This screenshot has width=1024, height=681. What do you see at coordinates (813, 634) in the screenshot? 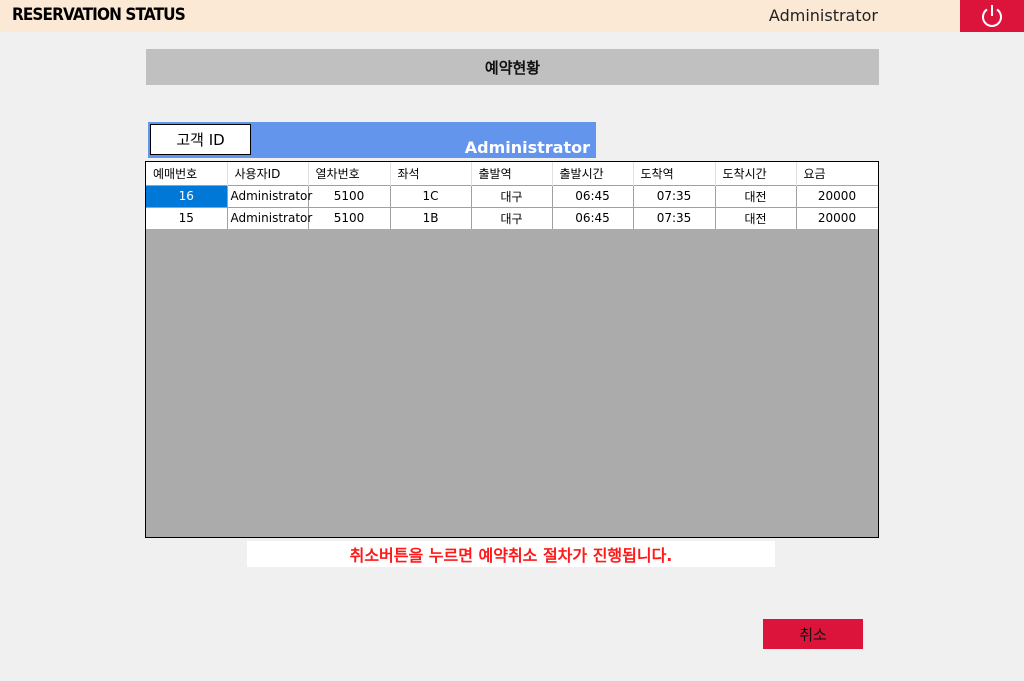
I see `cancel-button: 취소` at bounding box center [813, 634].